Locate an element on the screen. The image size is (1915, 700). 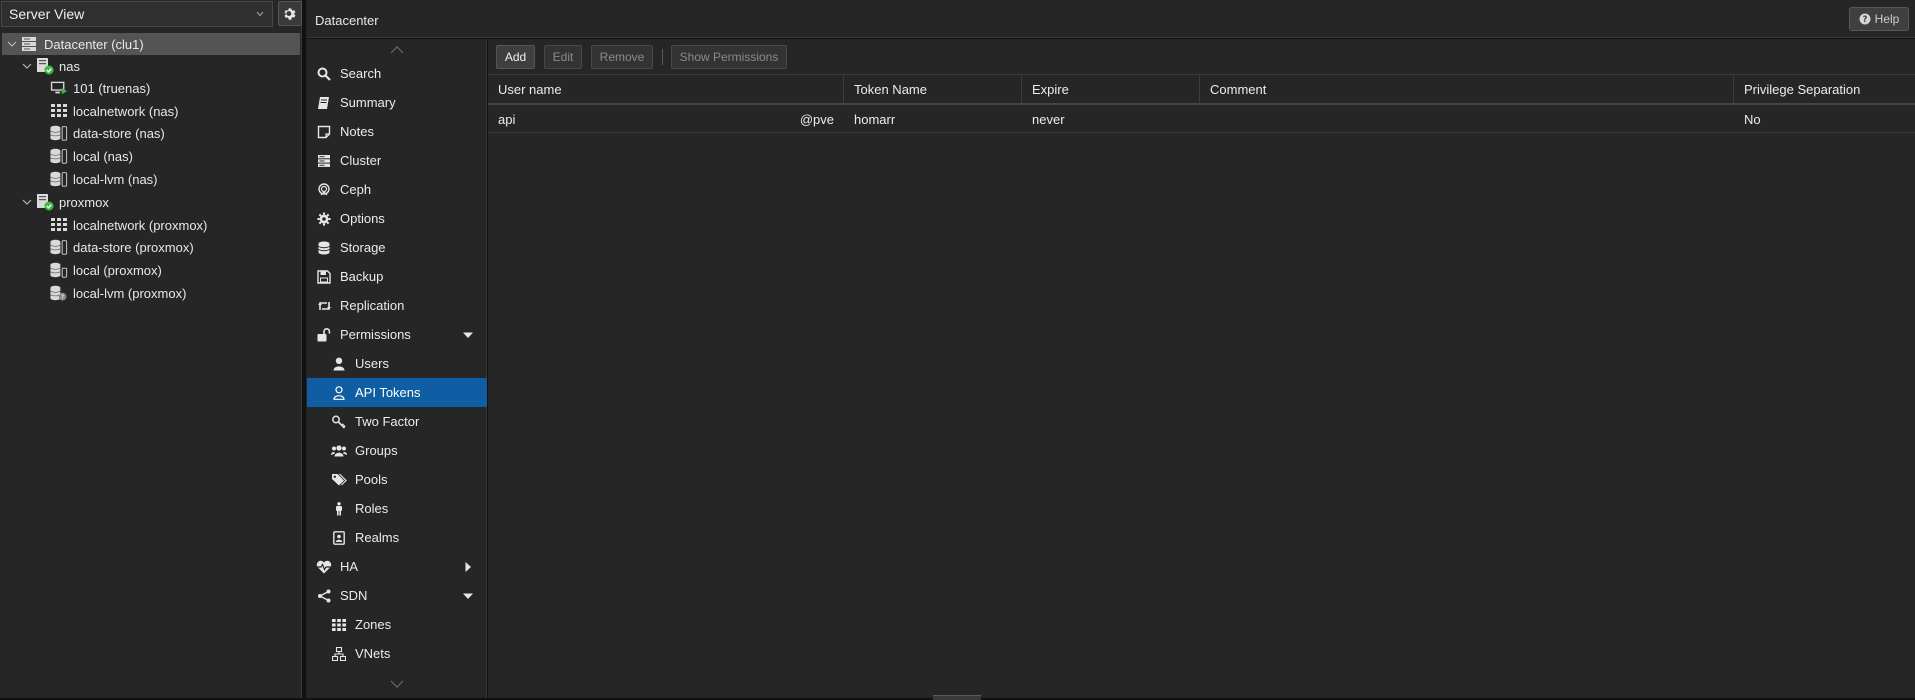
nav-item-storage: Storage is located at coordinates (397, 247).